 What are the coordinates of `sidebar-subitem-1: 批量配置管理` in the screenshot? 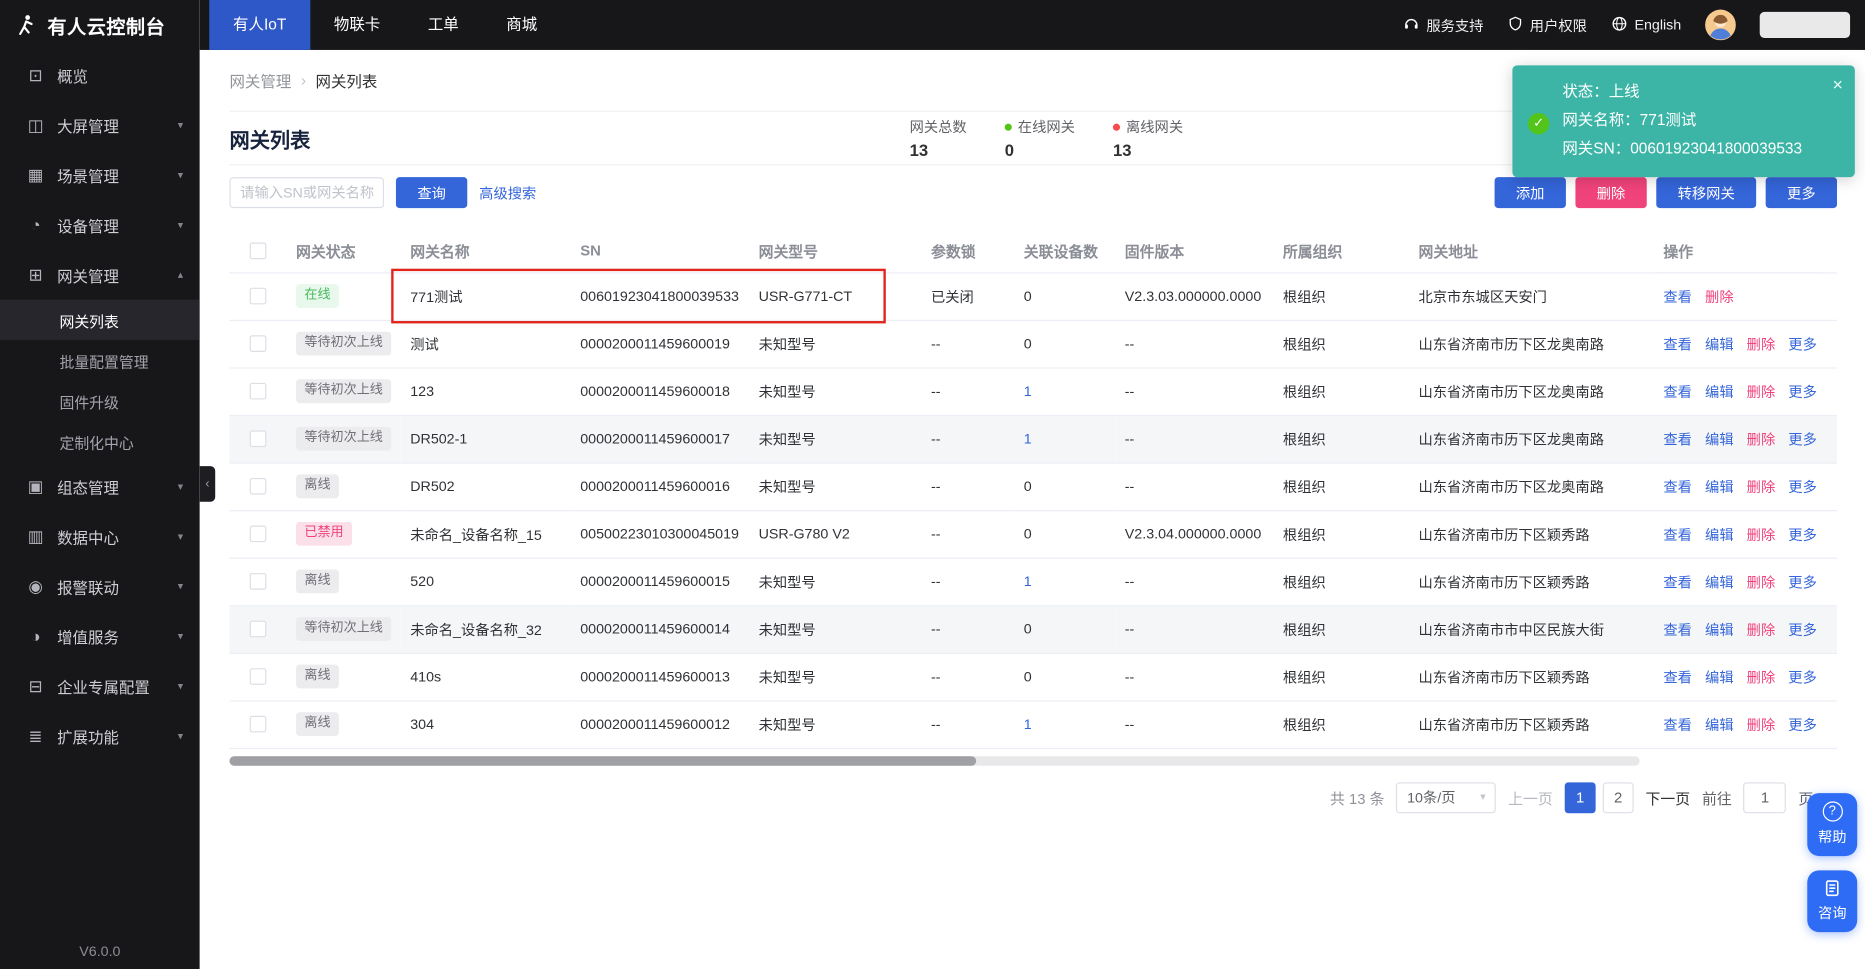 It's located at (100, 360).